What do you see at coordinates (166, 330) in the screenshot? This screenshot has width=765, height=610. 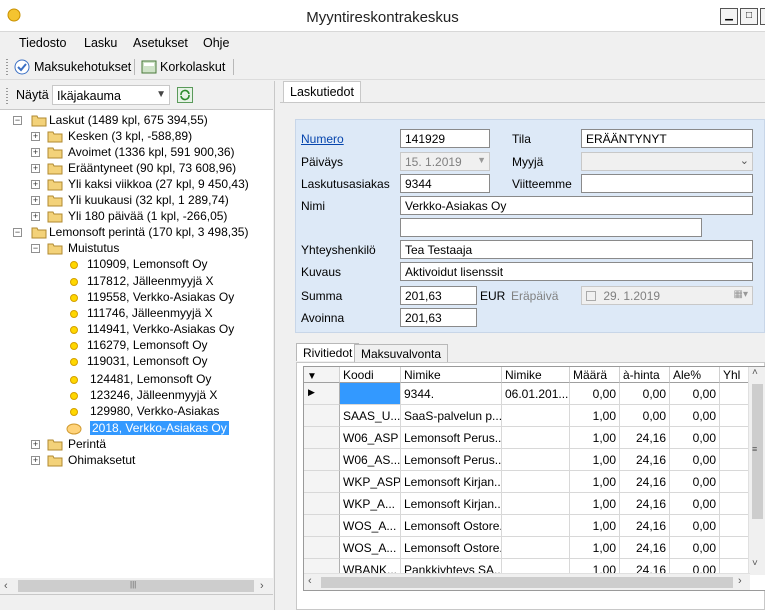 I see `tree-leaf: 114941, Verkko-Asiakas Oy` at bounding box center [166, 330].